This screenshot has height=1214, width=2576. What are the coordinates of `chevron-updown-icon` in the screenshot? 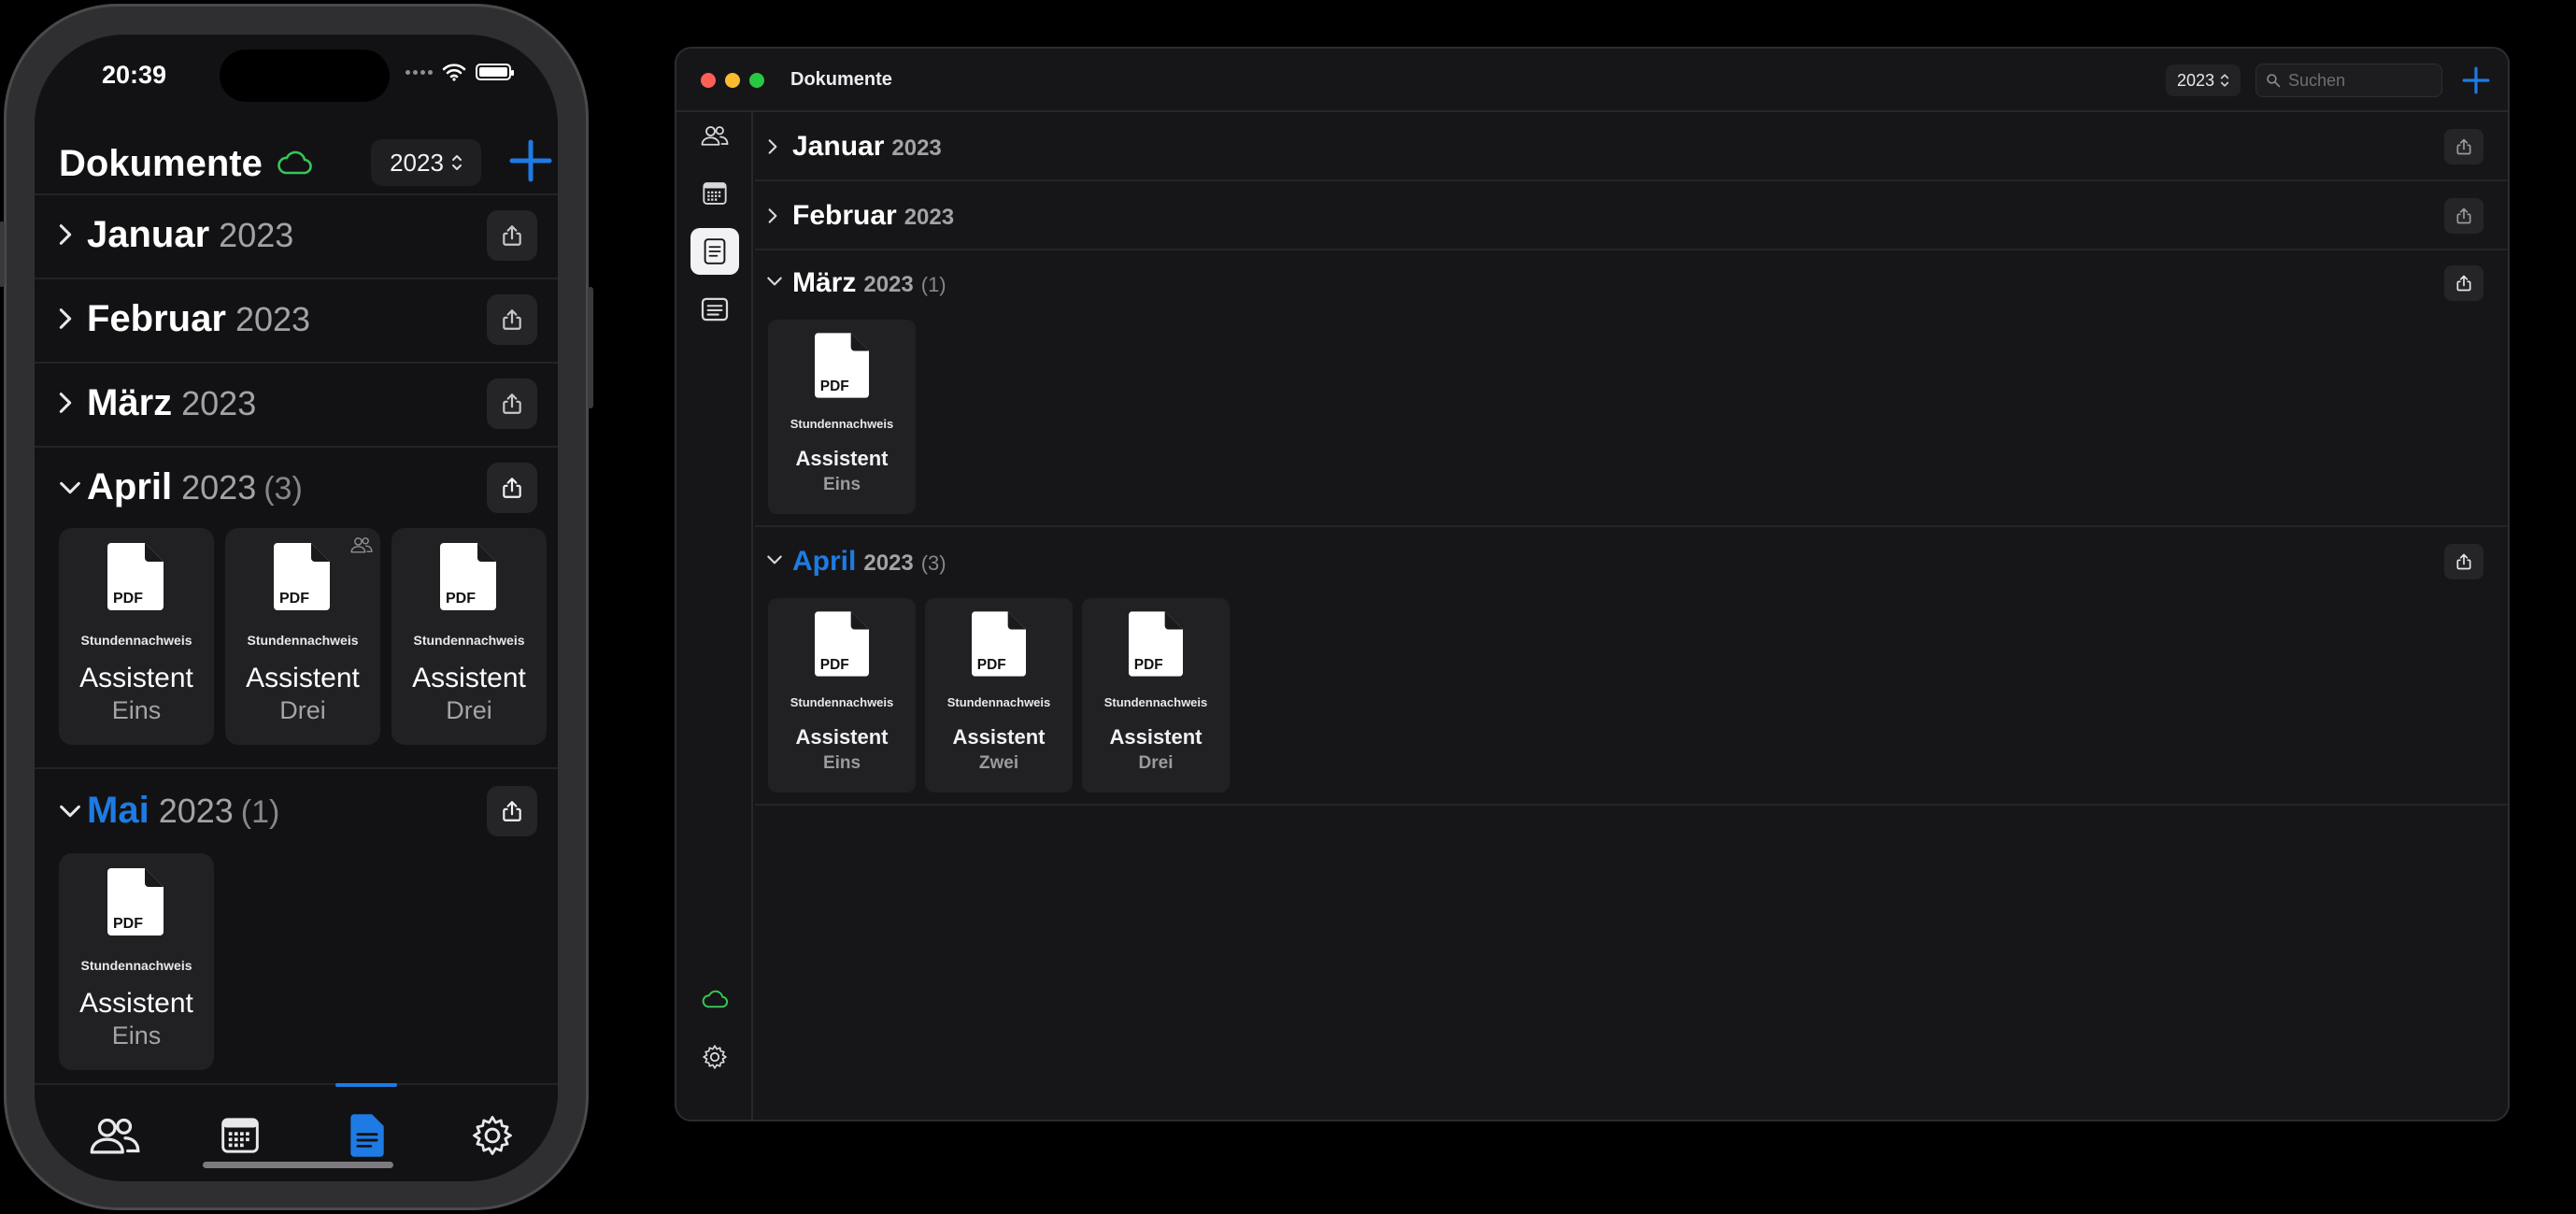 It's located at (2225, 80).